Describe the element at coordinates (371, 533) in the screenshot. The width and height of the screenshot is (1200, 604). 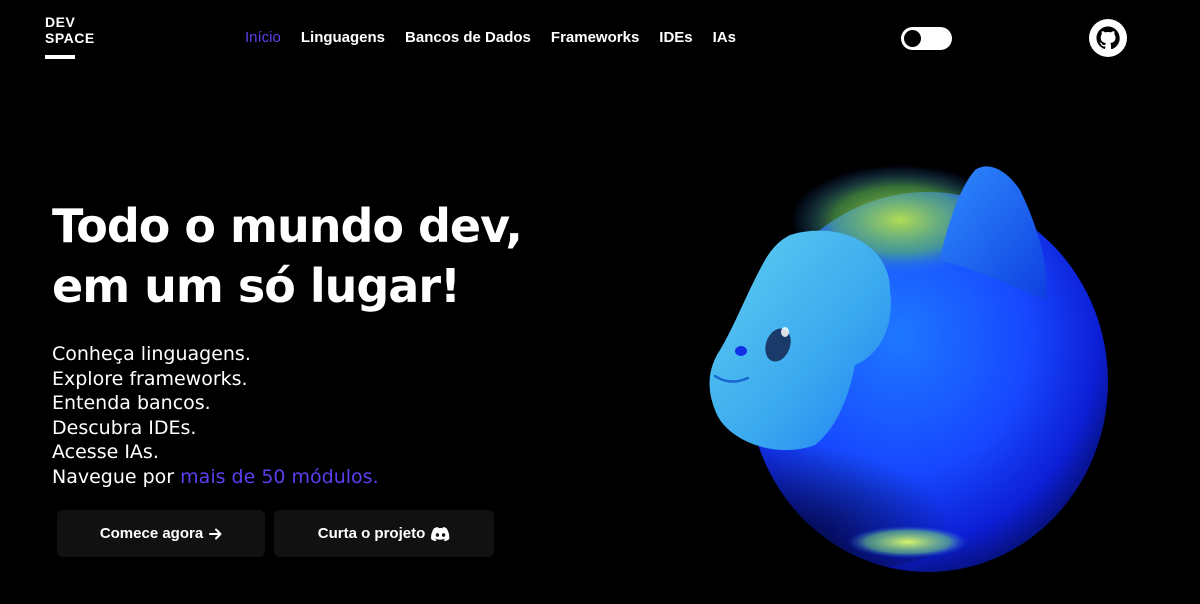
I see `discord-button-label: Curta o projeto` at that location.